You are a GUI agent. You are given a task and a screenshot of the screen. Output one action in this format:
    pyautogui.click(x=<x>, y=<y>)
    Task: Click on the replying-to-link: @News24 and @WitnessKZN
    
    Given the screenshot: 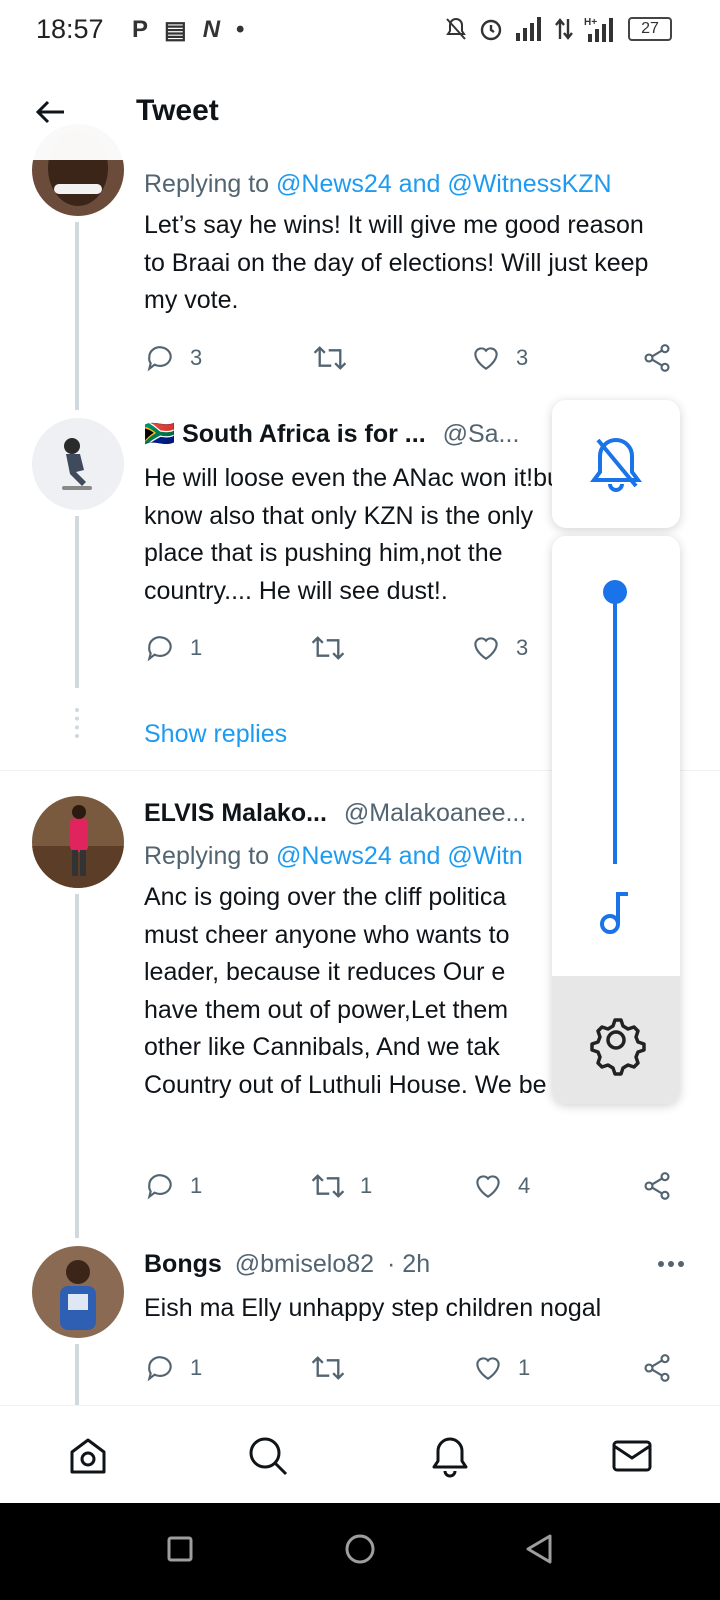 What is the action you would take?
    pyautogui.click(x=444, y=184)
    